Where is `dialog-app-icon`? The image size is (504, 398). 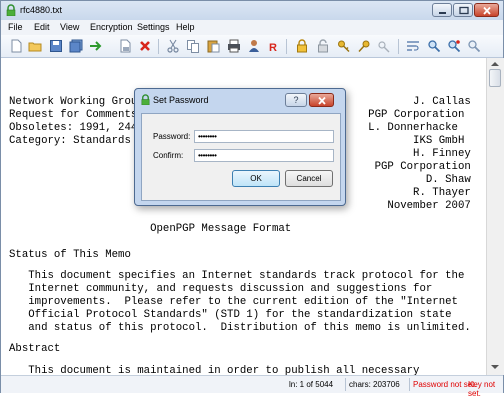
dialog-app-icon is located at coordinates (145, 99).